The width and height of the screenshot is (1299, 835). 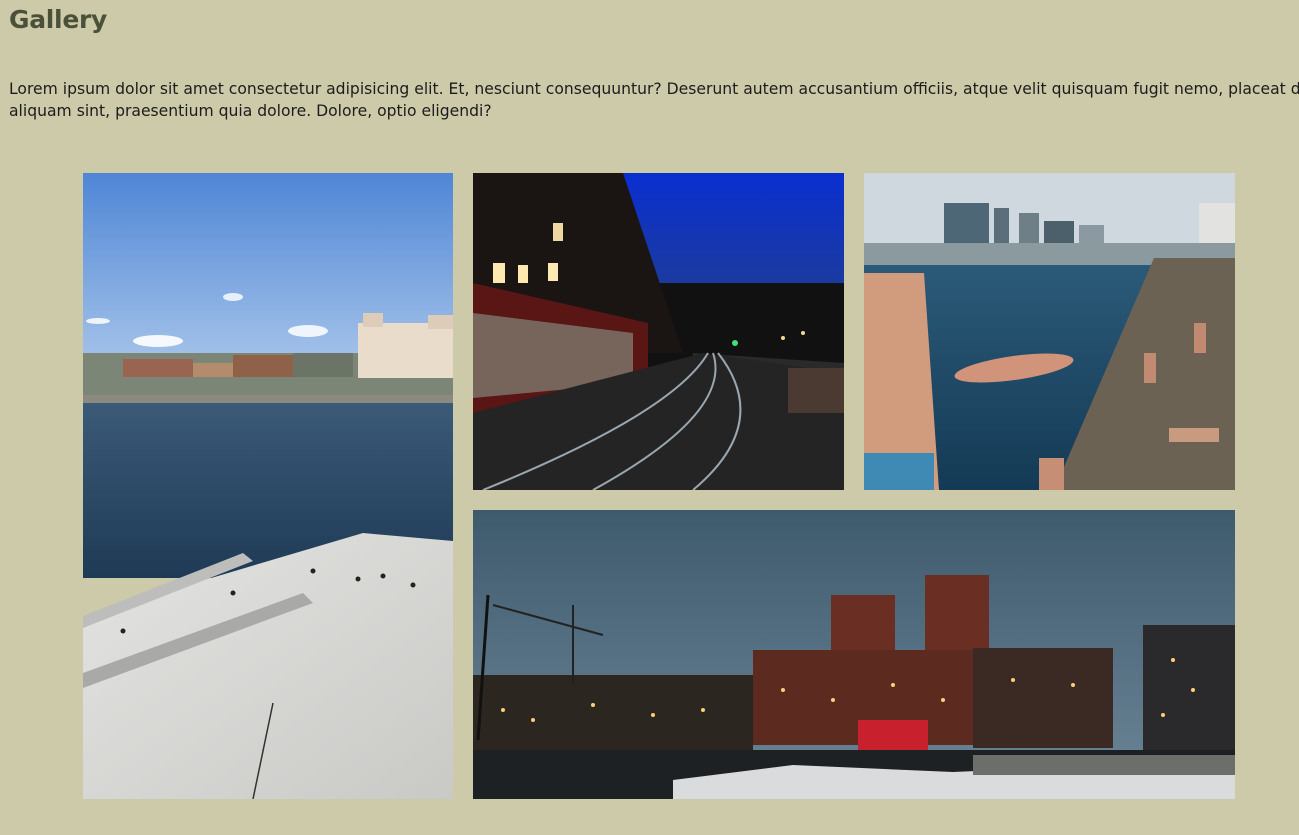 I want to click on harbor-pier-photo, so click(x=1049, y=331).